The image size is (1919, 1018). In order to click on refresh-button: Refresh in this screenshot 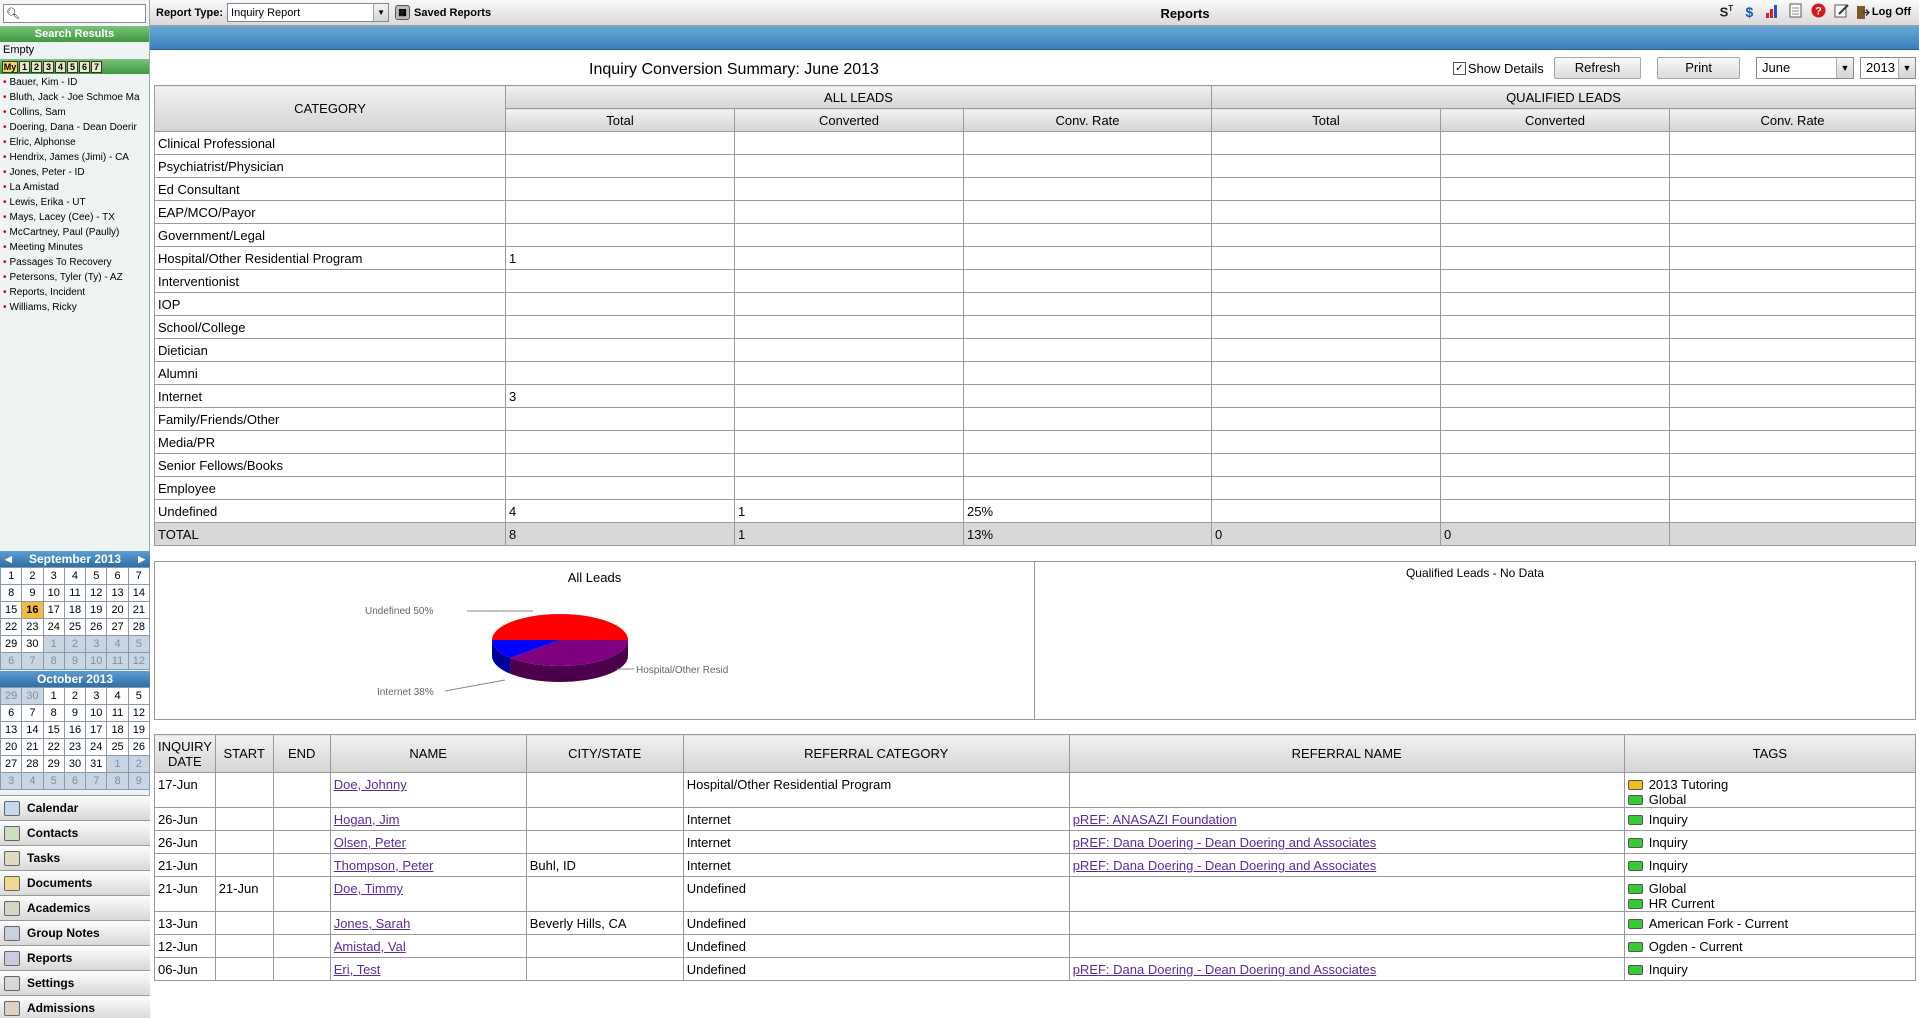, I will do `click(1597, 68)`.